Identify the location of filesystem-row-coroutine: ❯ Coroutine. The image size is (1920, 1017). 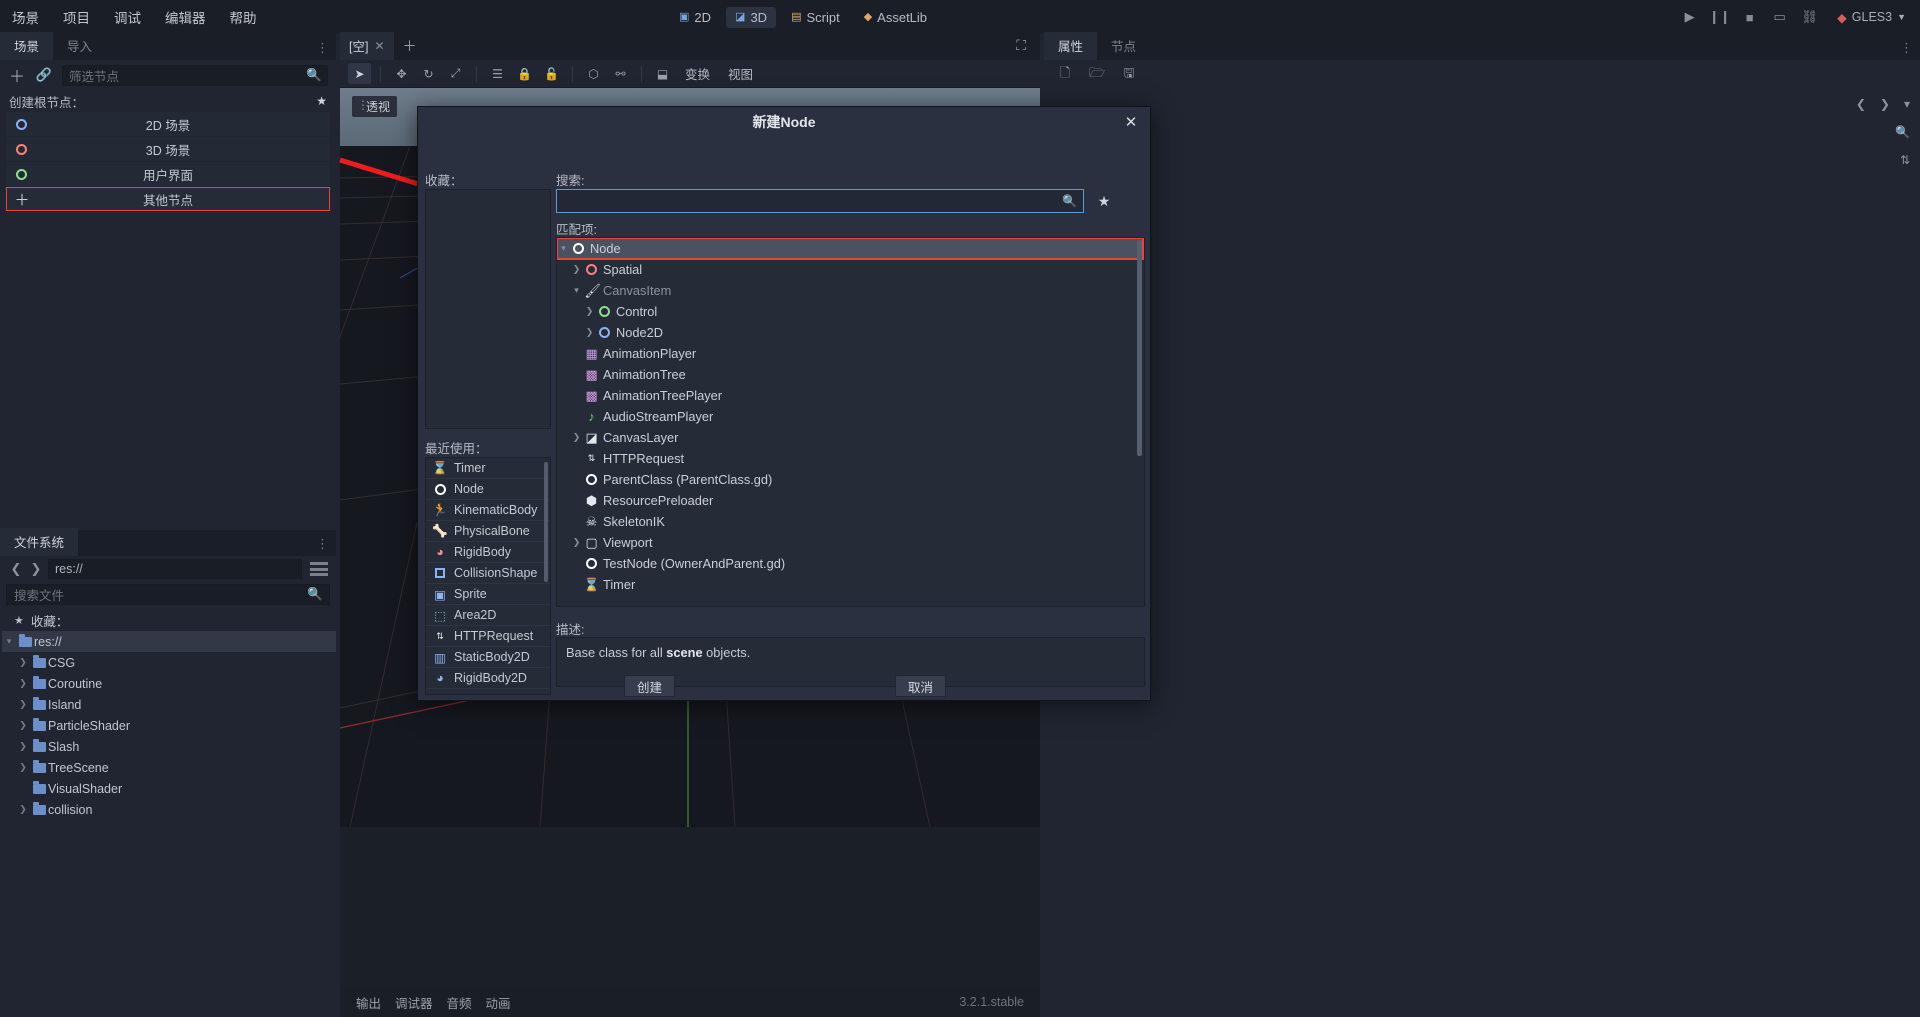
(169, 683).